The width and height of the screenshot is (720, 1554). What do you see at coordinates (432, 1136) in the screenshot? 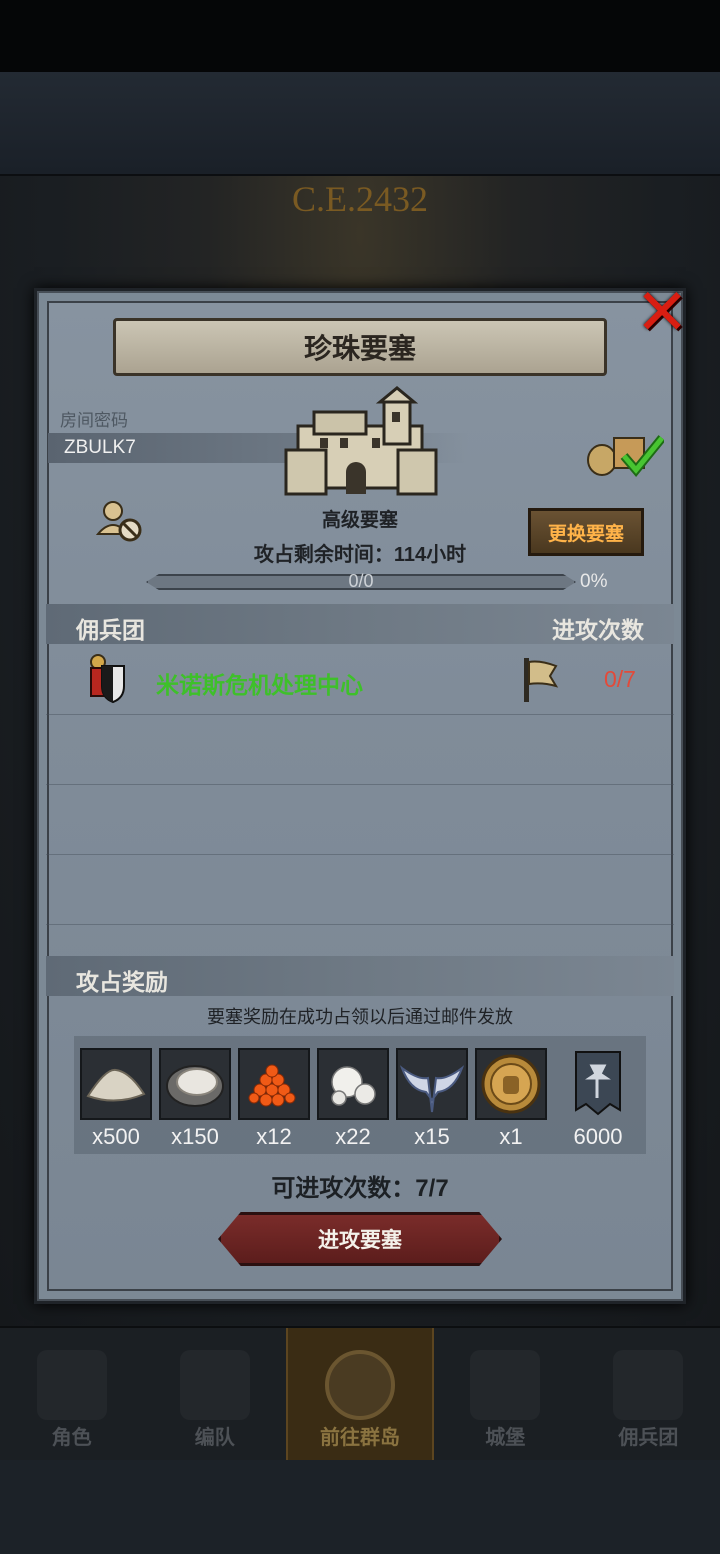
I see `reward-qty: x15` at bounding box center [432, 1136].